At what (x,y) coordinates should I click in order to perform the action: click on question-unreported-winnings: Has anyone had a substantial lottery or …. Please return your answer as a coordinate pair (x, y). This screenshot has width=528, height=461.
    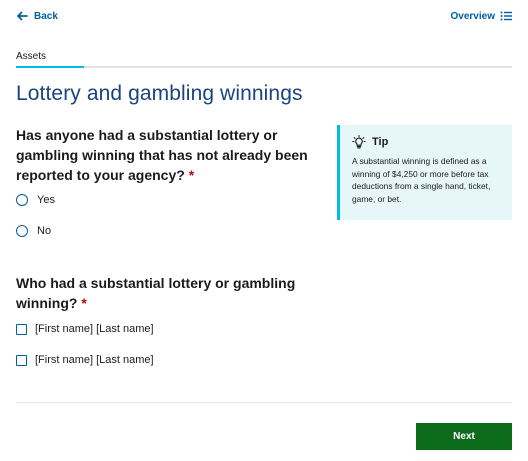
    Looking at the image, I should click on (166, 155).